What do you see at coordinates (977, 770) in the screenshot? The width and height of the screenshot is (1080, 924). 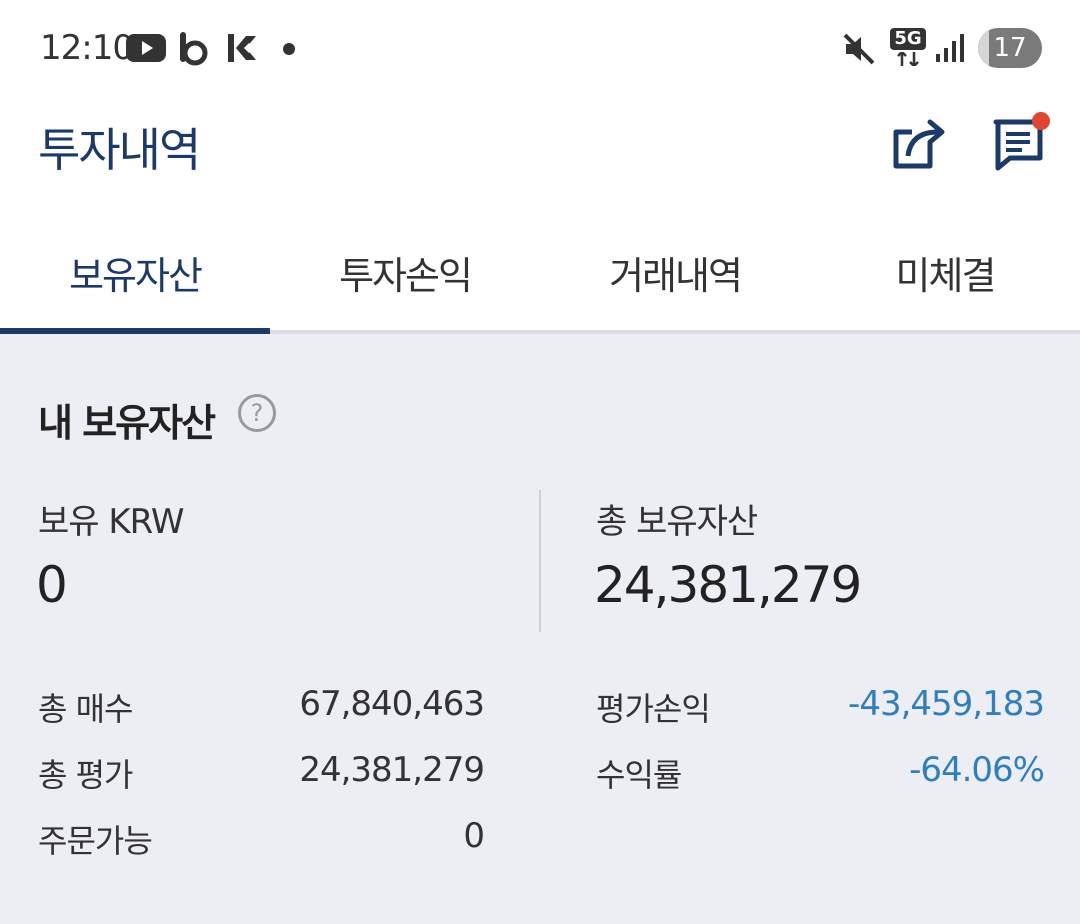 I see `return-rate-value: -64.06%` at bounding box center [977, 770].